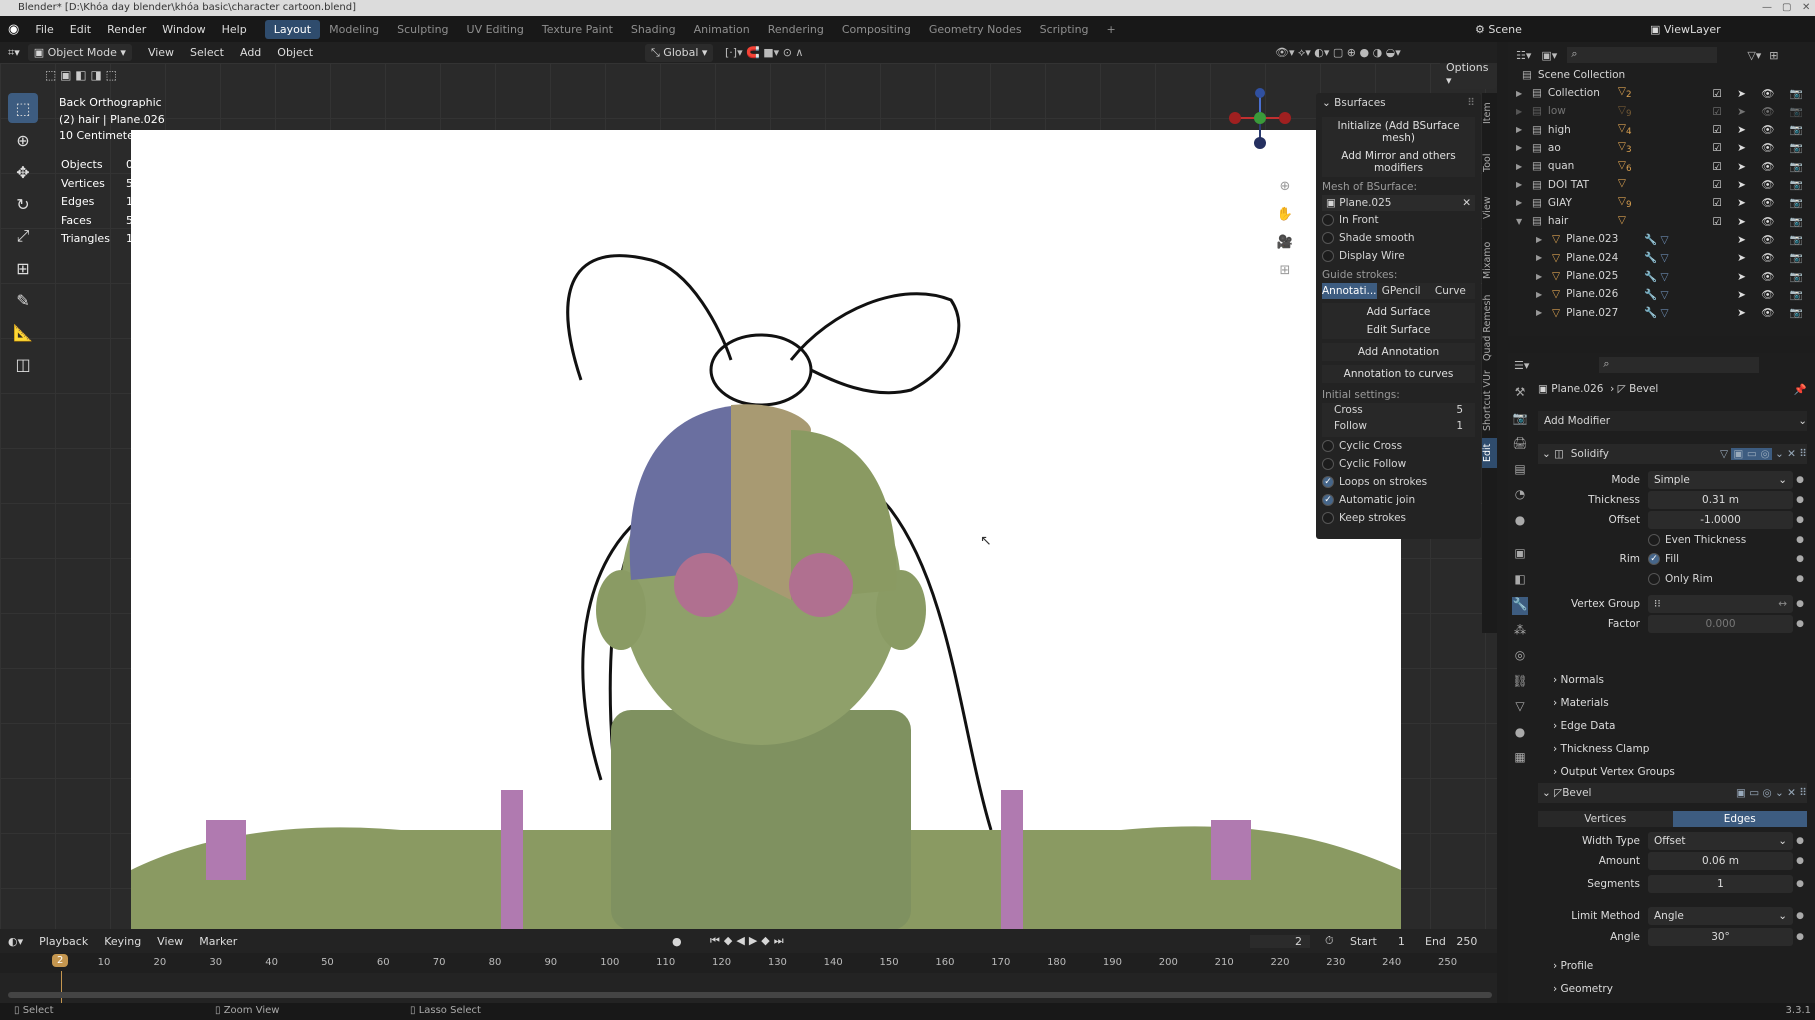 Image resolution: width=1815 pixels, height=1020 pixels. What do you see at coordinates (1720, 841) in the screenshot?
I see `width-type-input: Offset ⌄` at bounding box center [1720, 841].